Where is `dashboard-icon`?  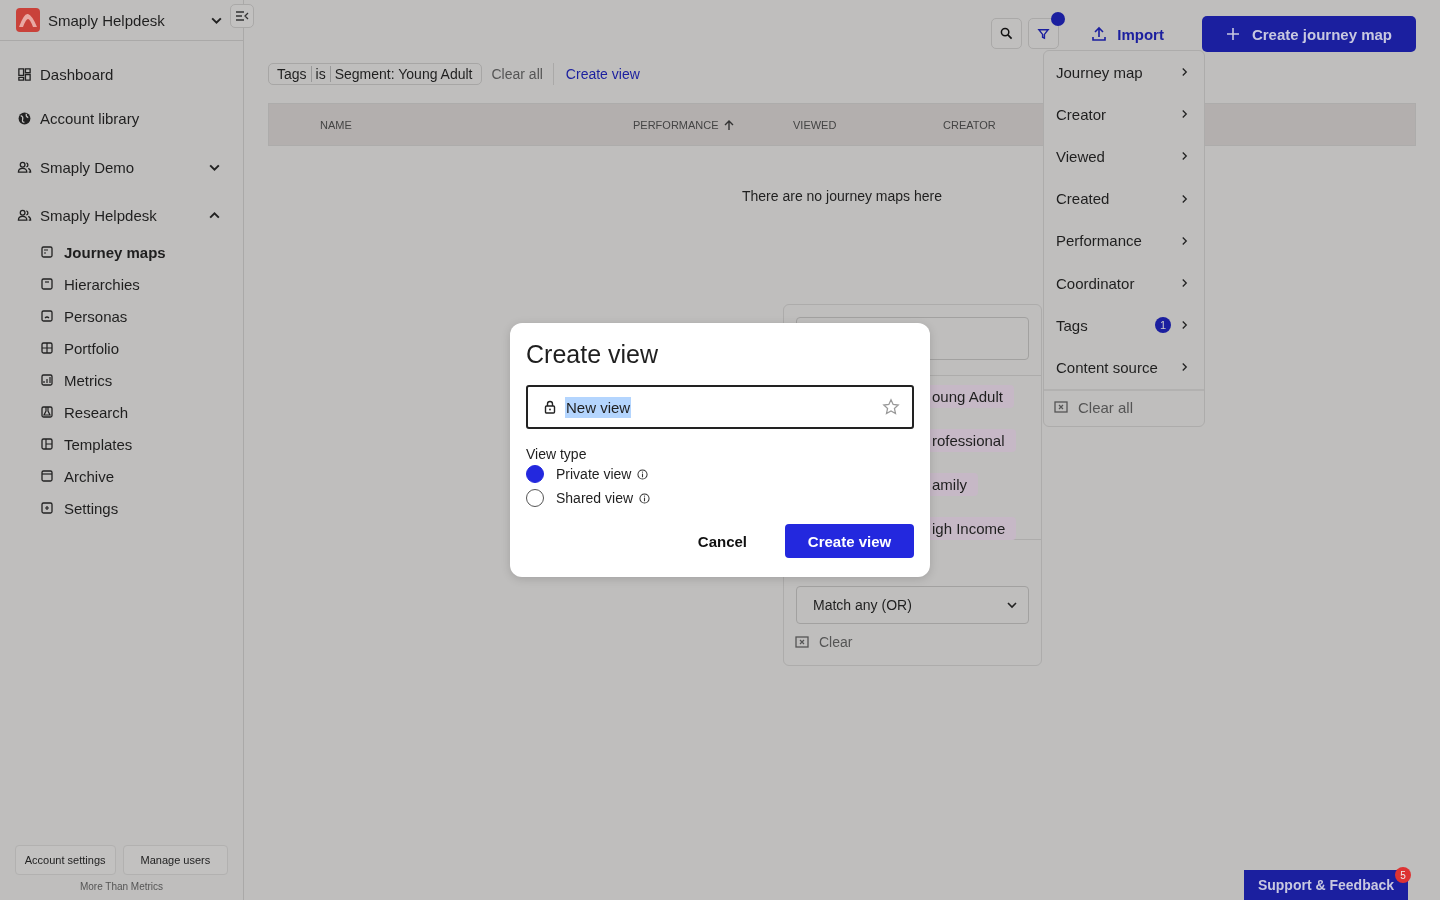
dashboard-icon is located at coordinates (24, 74).